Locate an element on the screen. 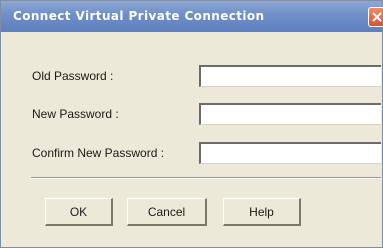 The width and height of the screenshot is (383, 248). new-password-field is located at coordinates (290, 114).